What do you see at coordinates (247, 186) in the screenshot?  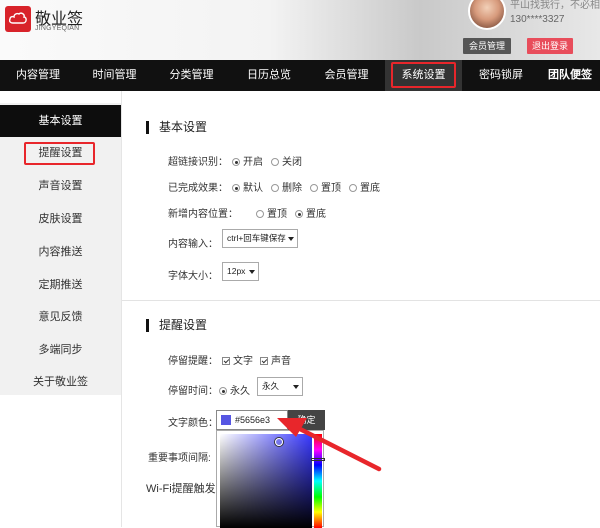 I see `done-effect-default-radio: 默认` at bounding box center [247, 186].